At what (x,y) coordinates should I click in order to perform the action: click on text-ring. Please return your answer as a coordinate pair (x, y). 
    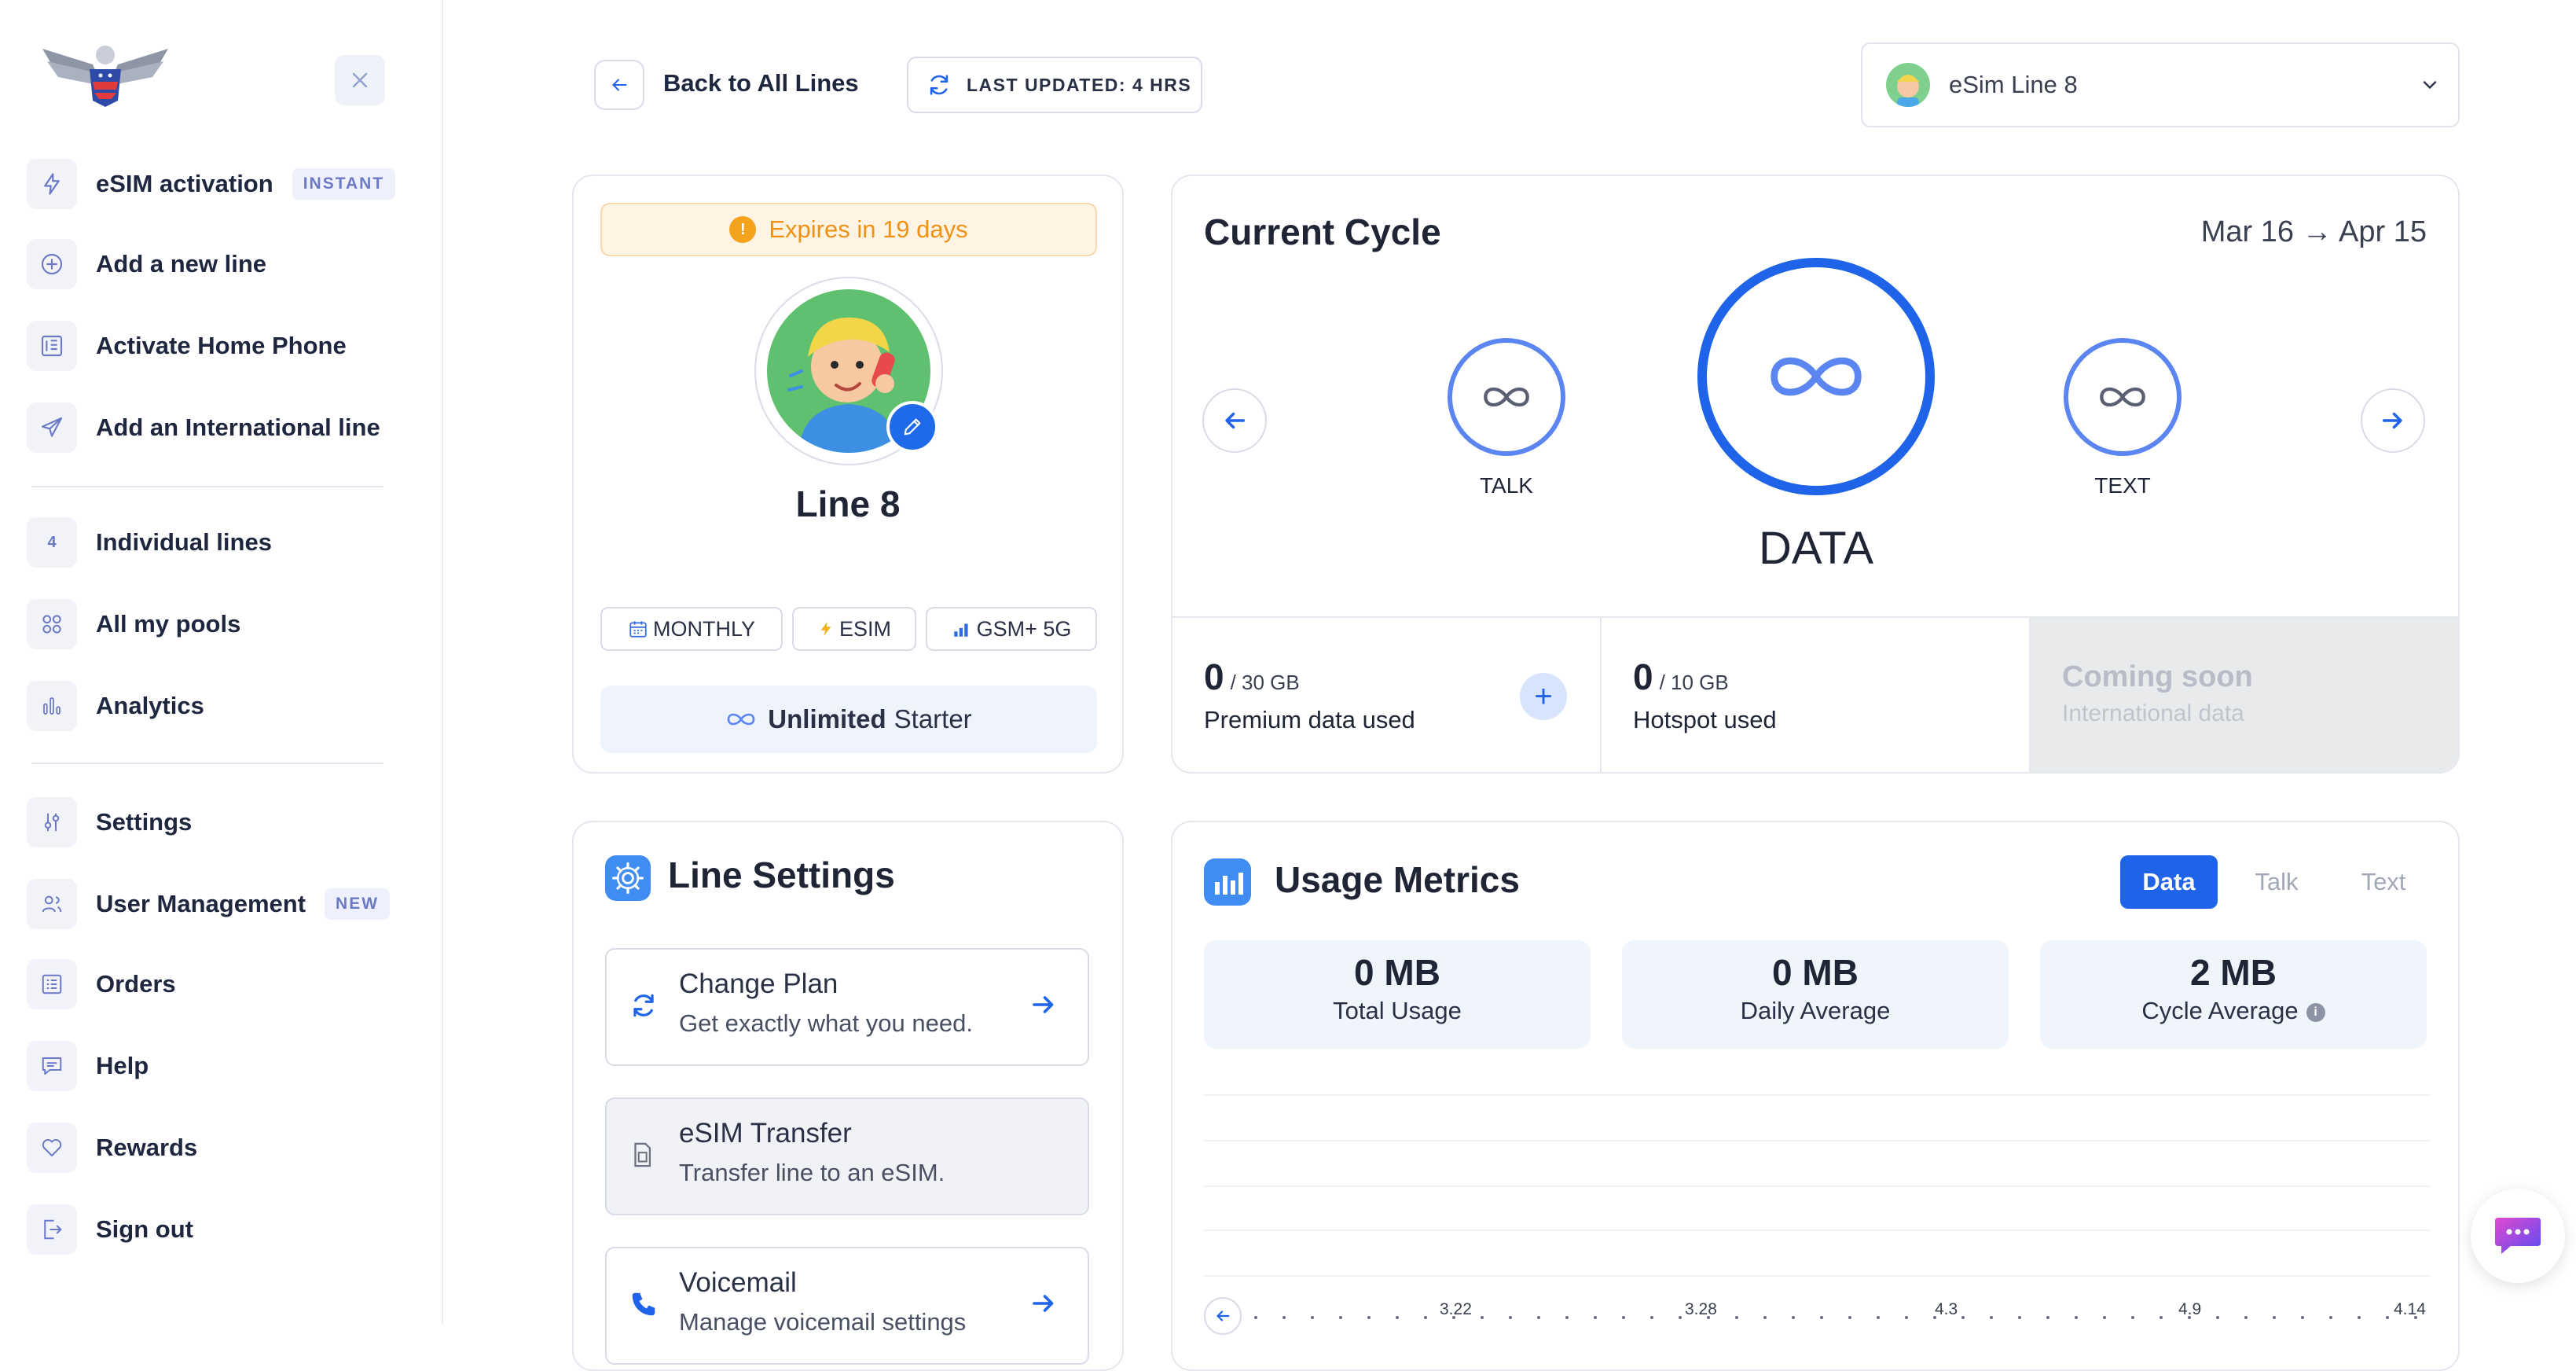
    Looking at the image, I should click on (2123, 397).